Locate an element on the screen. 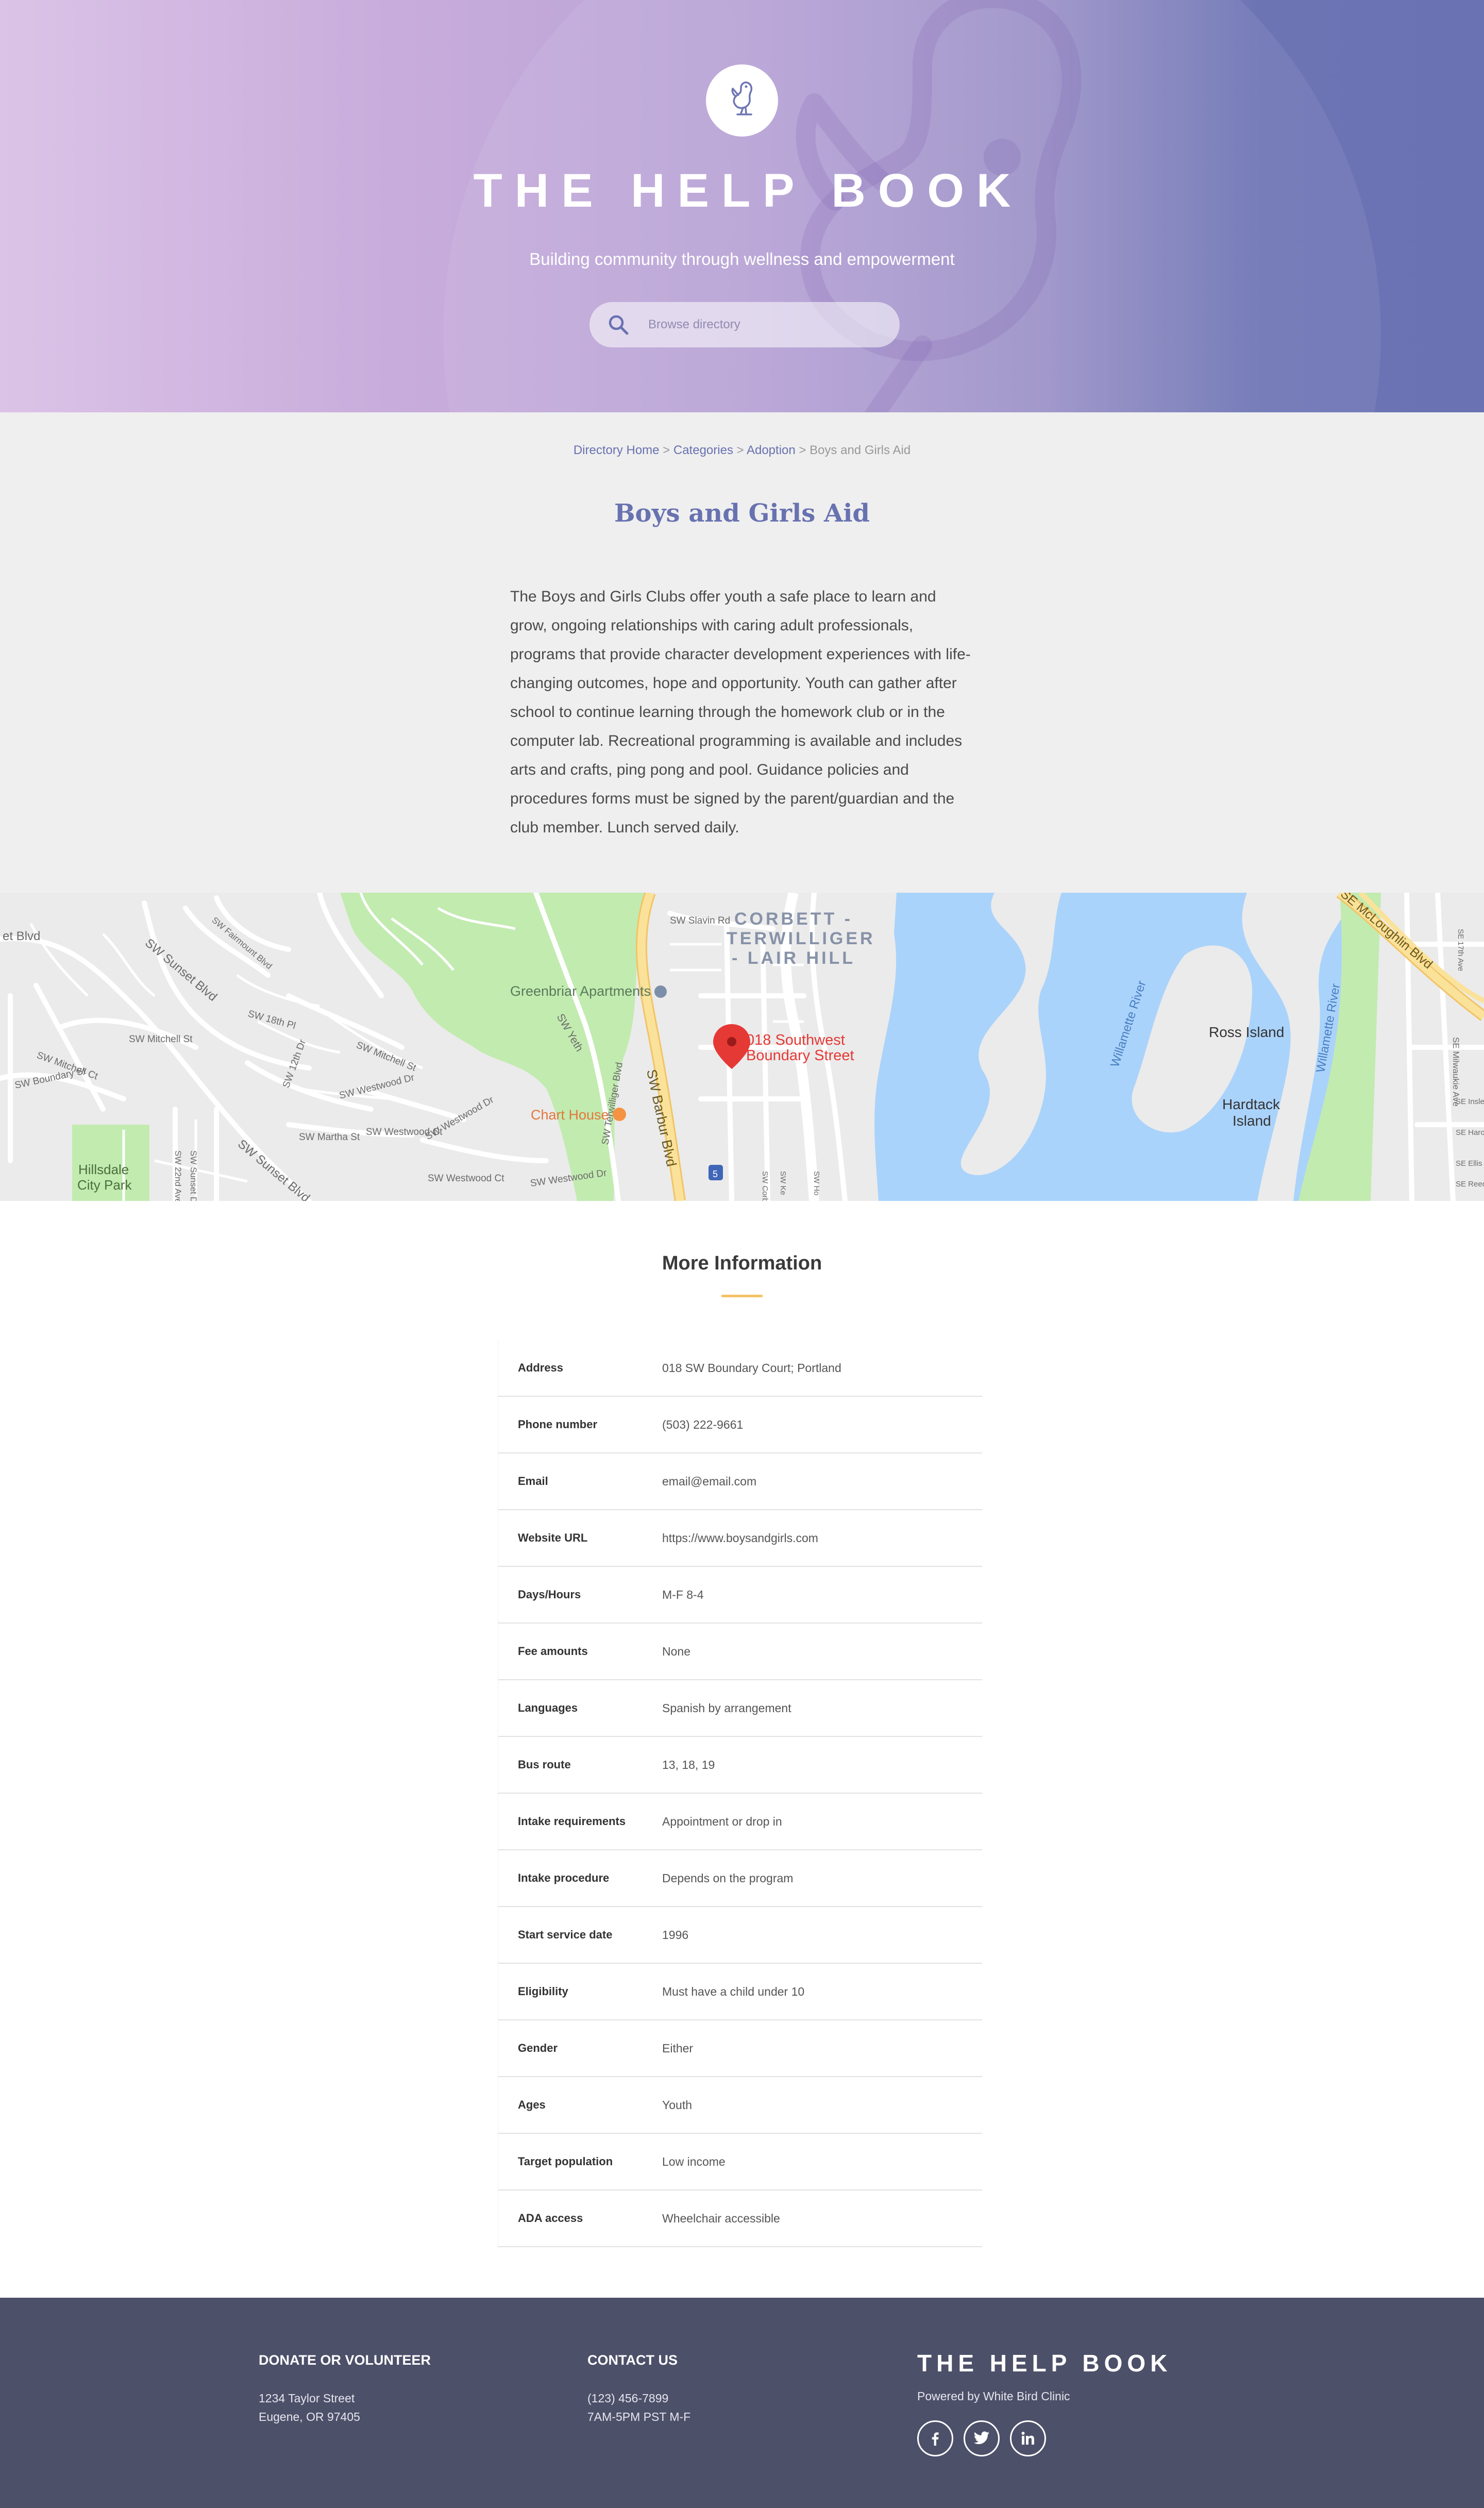  bird-icon is located at coordinates (742, 98).